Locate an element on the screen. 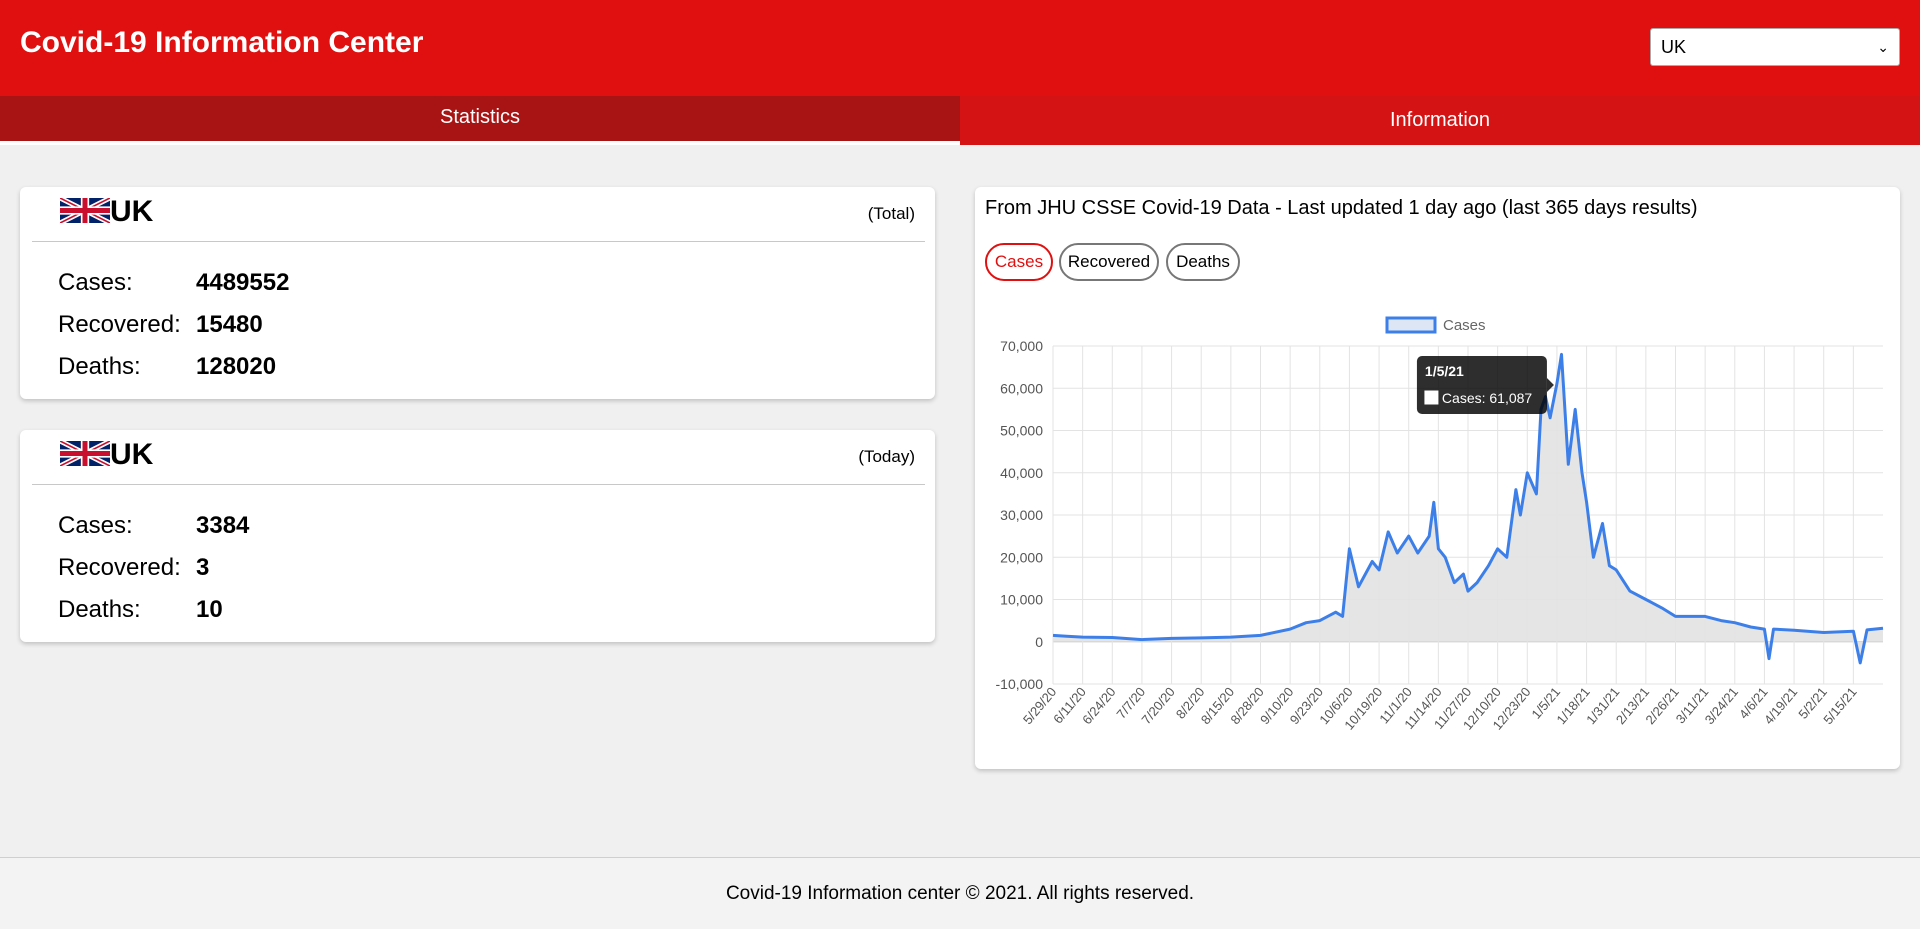 This screenshot has height=929, width=1920. y-tick-label: 60,000 is located at coordinates (1021, 388).